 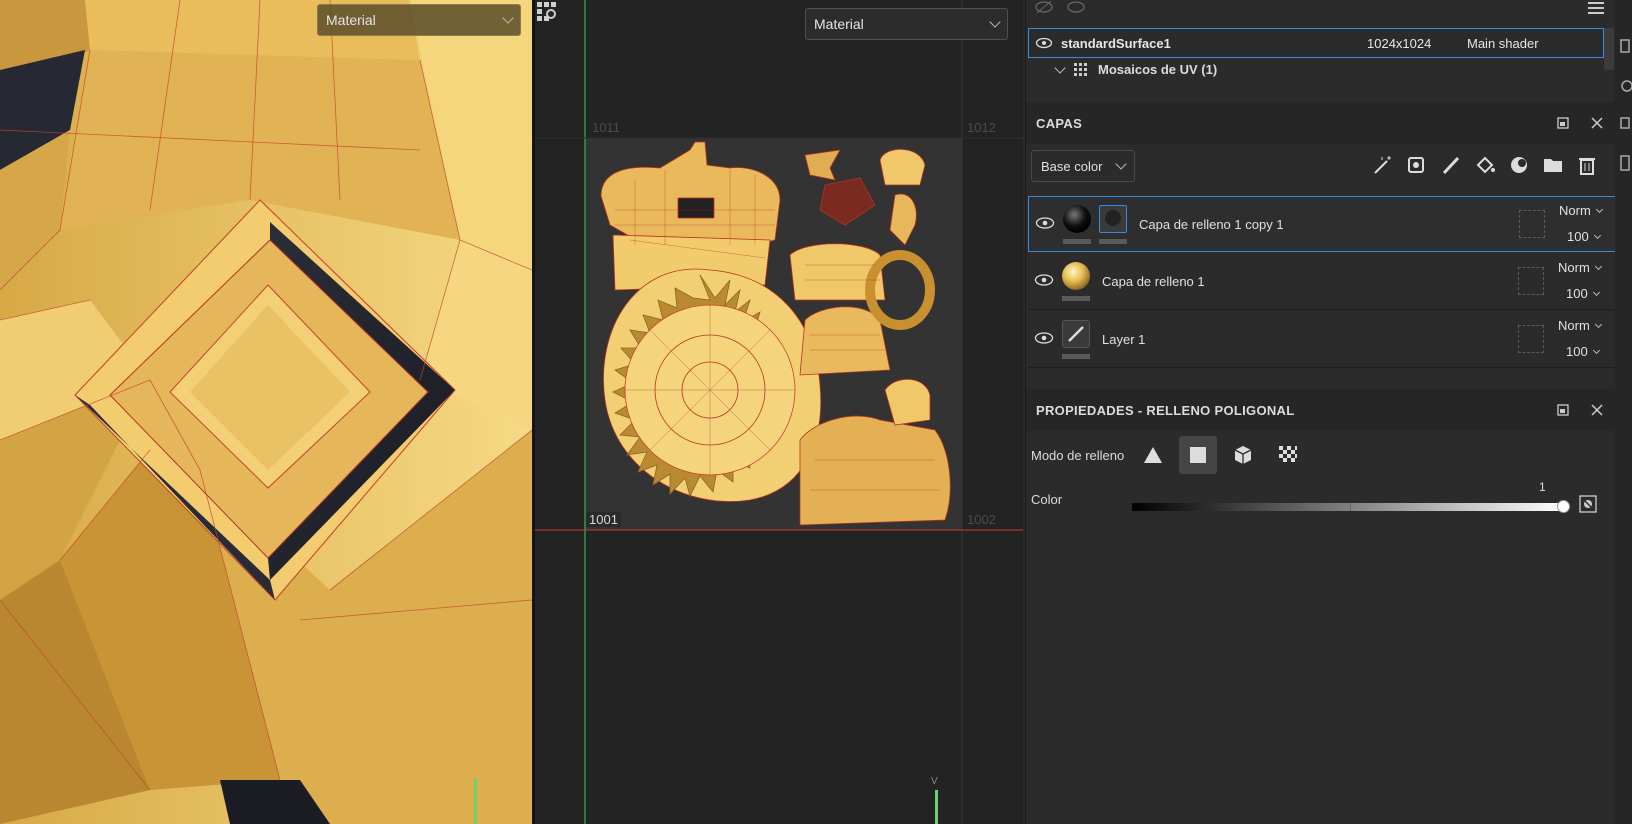 I want to click on layer-toolbar, so click(x=1484, y=165).